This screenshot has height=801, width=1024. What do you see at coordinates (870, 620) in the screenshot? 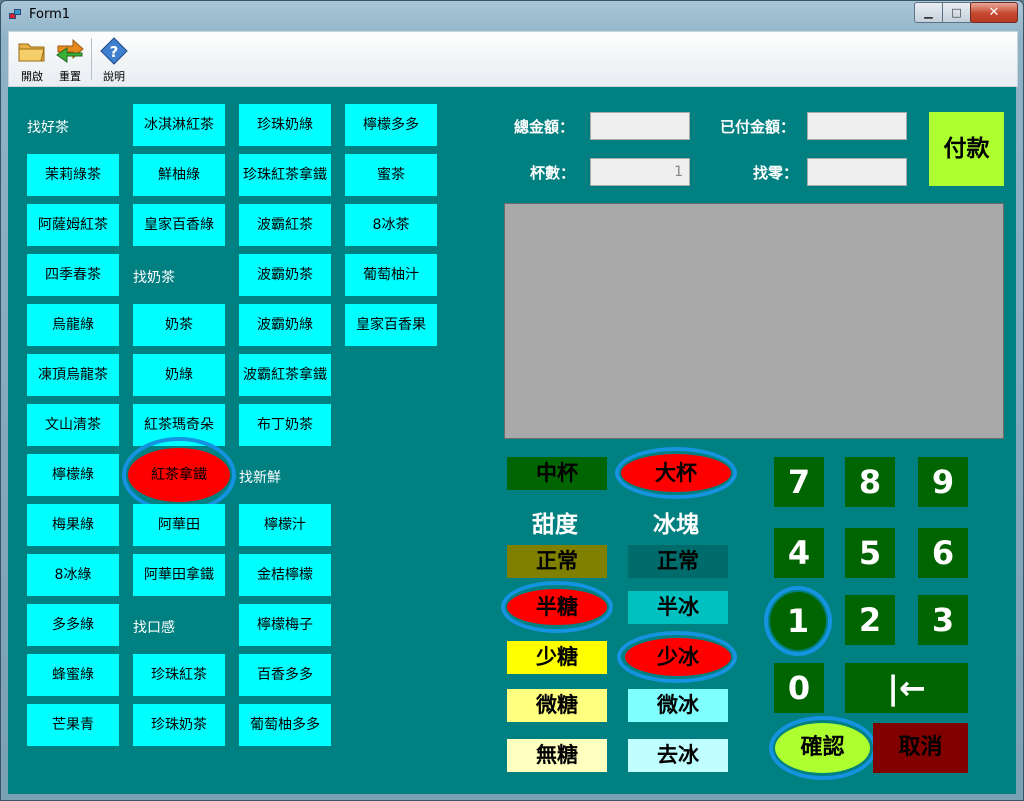
I see `key-2: 2` at bounding box center [870, 620].